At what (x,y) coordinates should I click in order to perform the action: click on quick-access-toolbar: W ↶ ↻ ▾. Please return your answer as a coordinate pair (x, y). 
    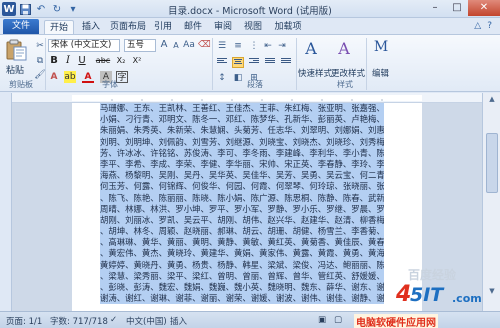
    Looking at the image, I should click on (41, 9).